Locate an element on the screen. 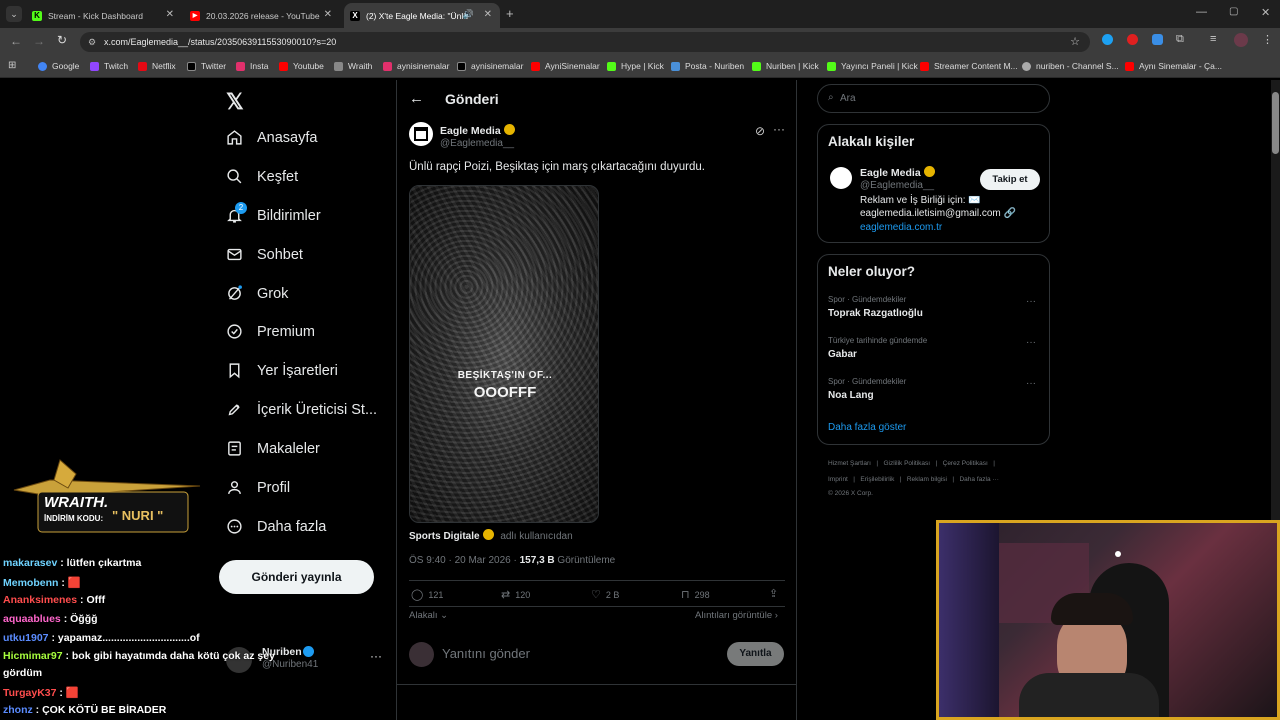 Image resolution: width=1280 pixels, height=720 pixels. chat-message: Memobenn : 🟥 is located at coordinates (42, 582).